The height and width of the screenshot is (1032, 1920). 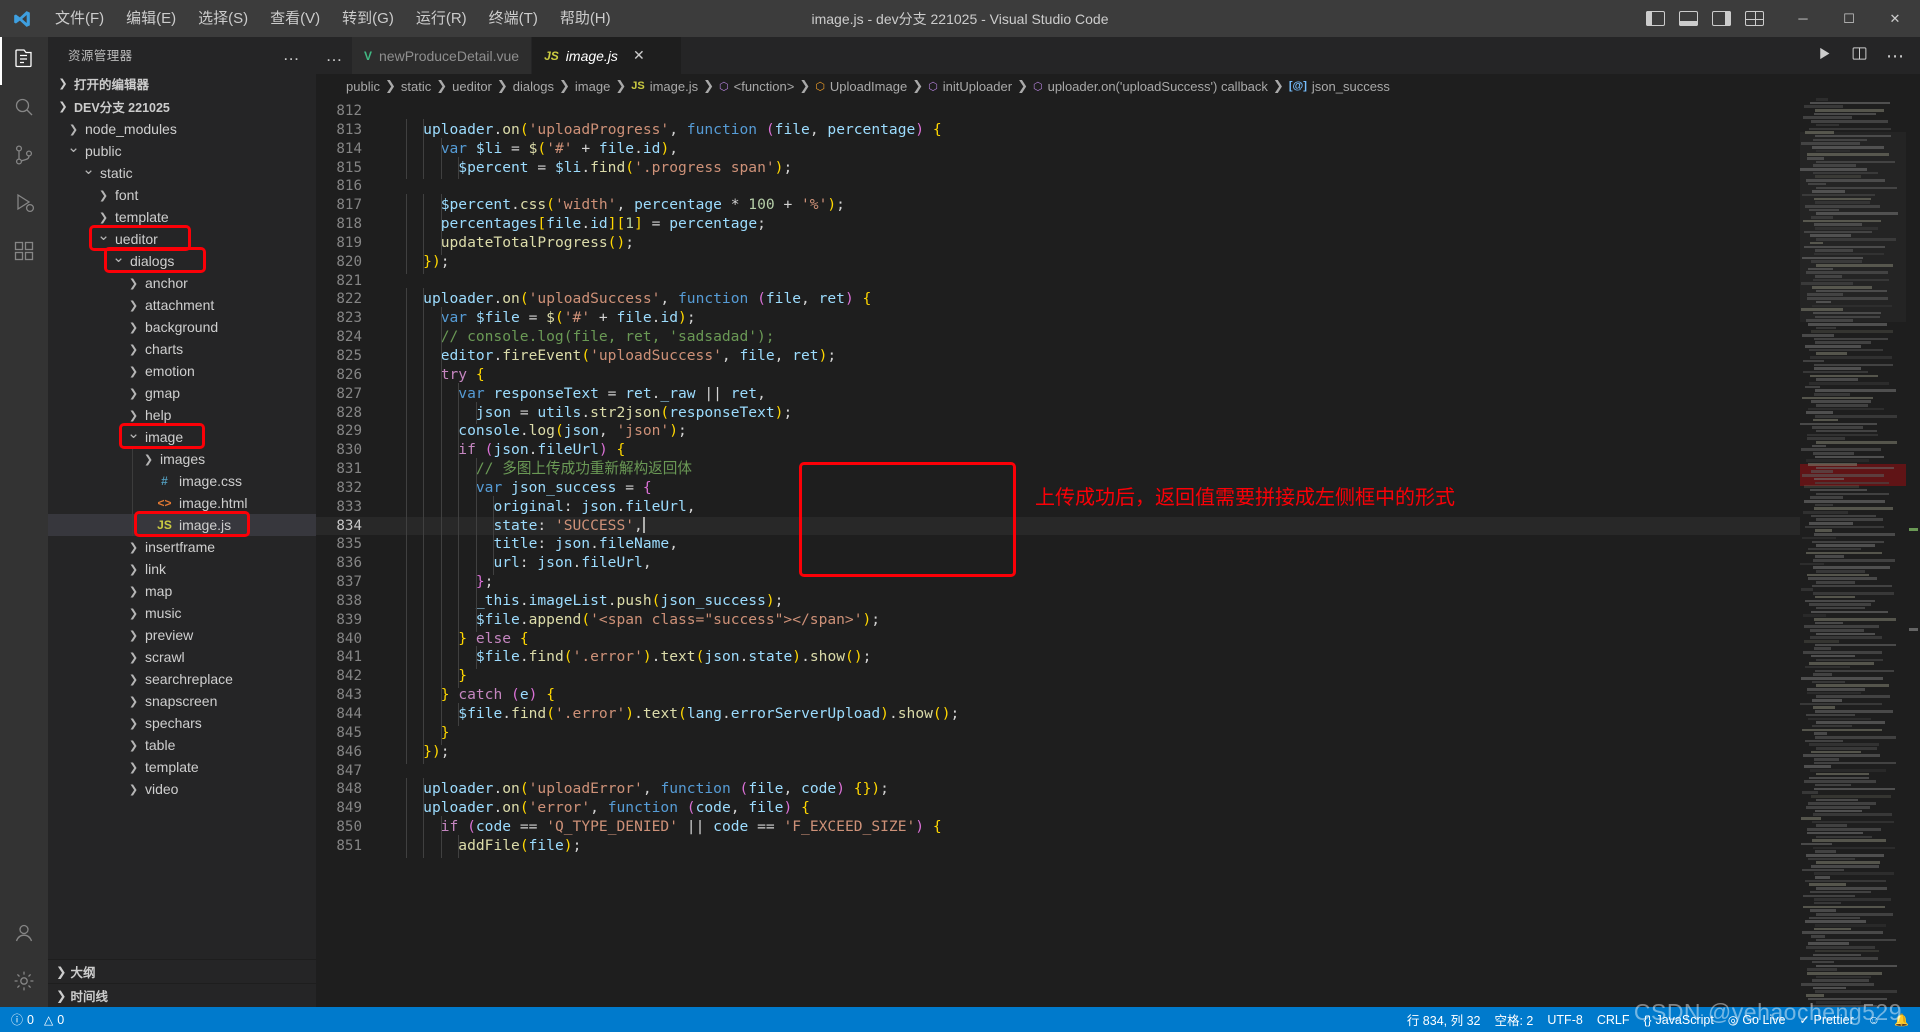 I want to click on breadcrumb-item-5: JS image.js, so click(x=664, y=86).